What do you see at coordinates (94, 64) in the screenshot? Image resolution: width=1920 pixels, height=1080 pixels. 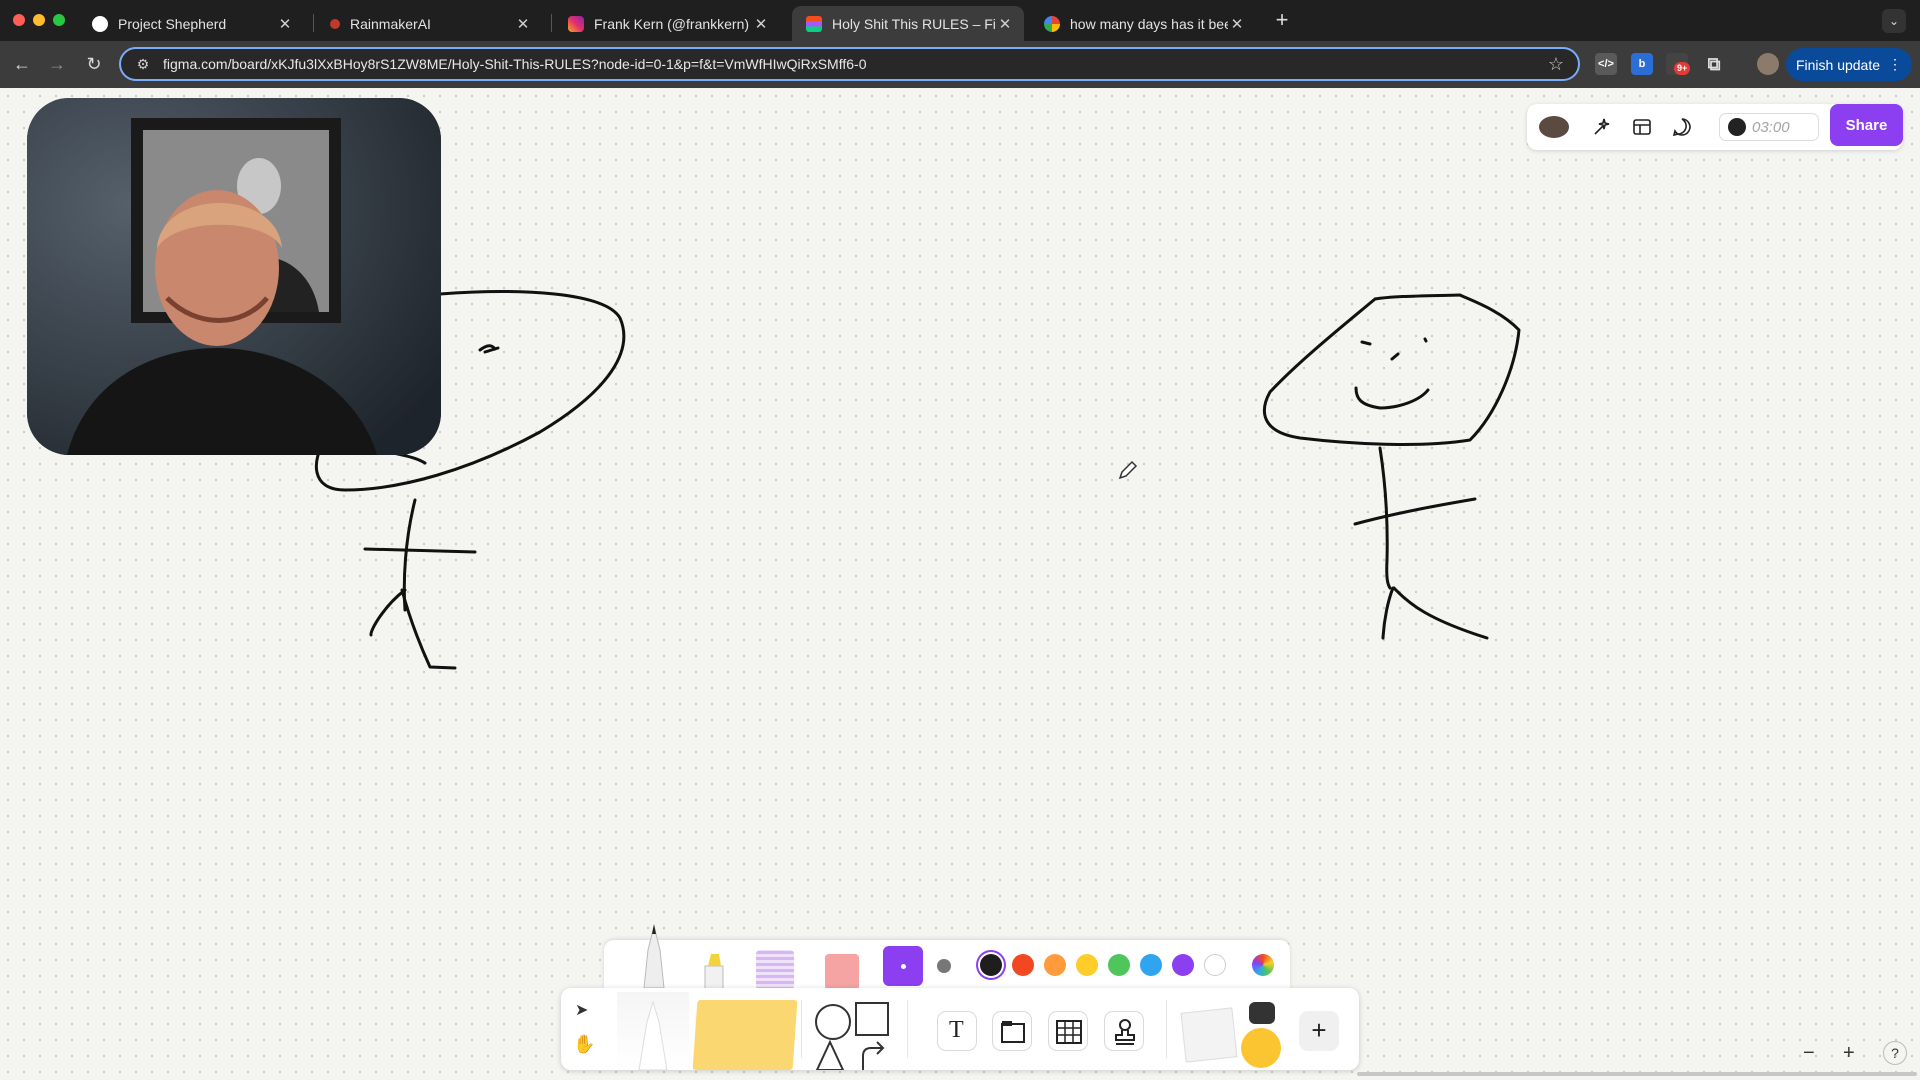 I see `reload-icon: ↻` at bounding box center [94, 64].